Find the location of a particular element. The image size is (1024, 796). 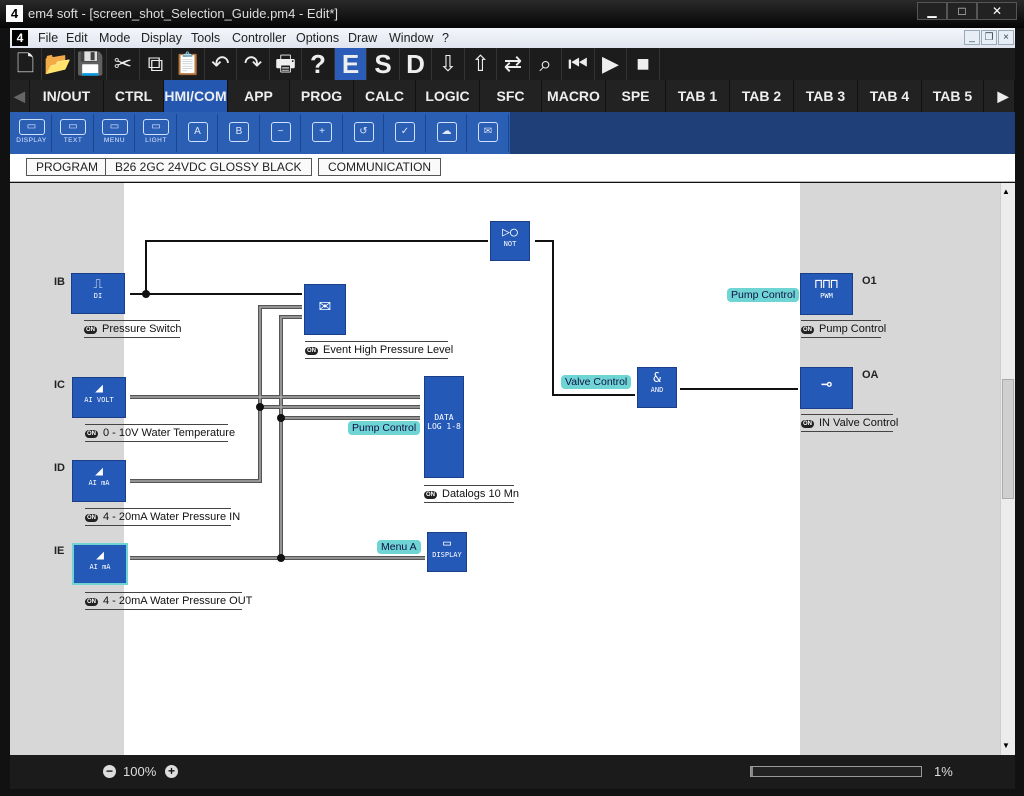

tab-logic: LOGIC is located at coordinates (448, 96).